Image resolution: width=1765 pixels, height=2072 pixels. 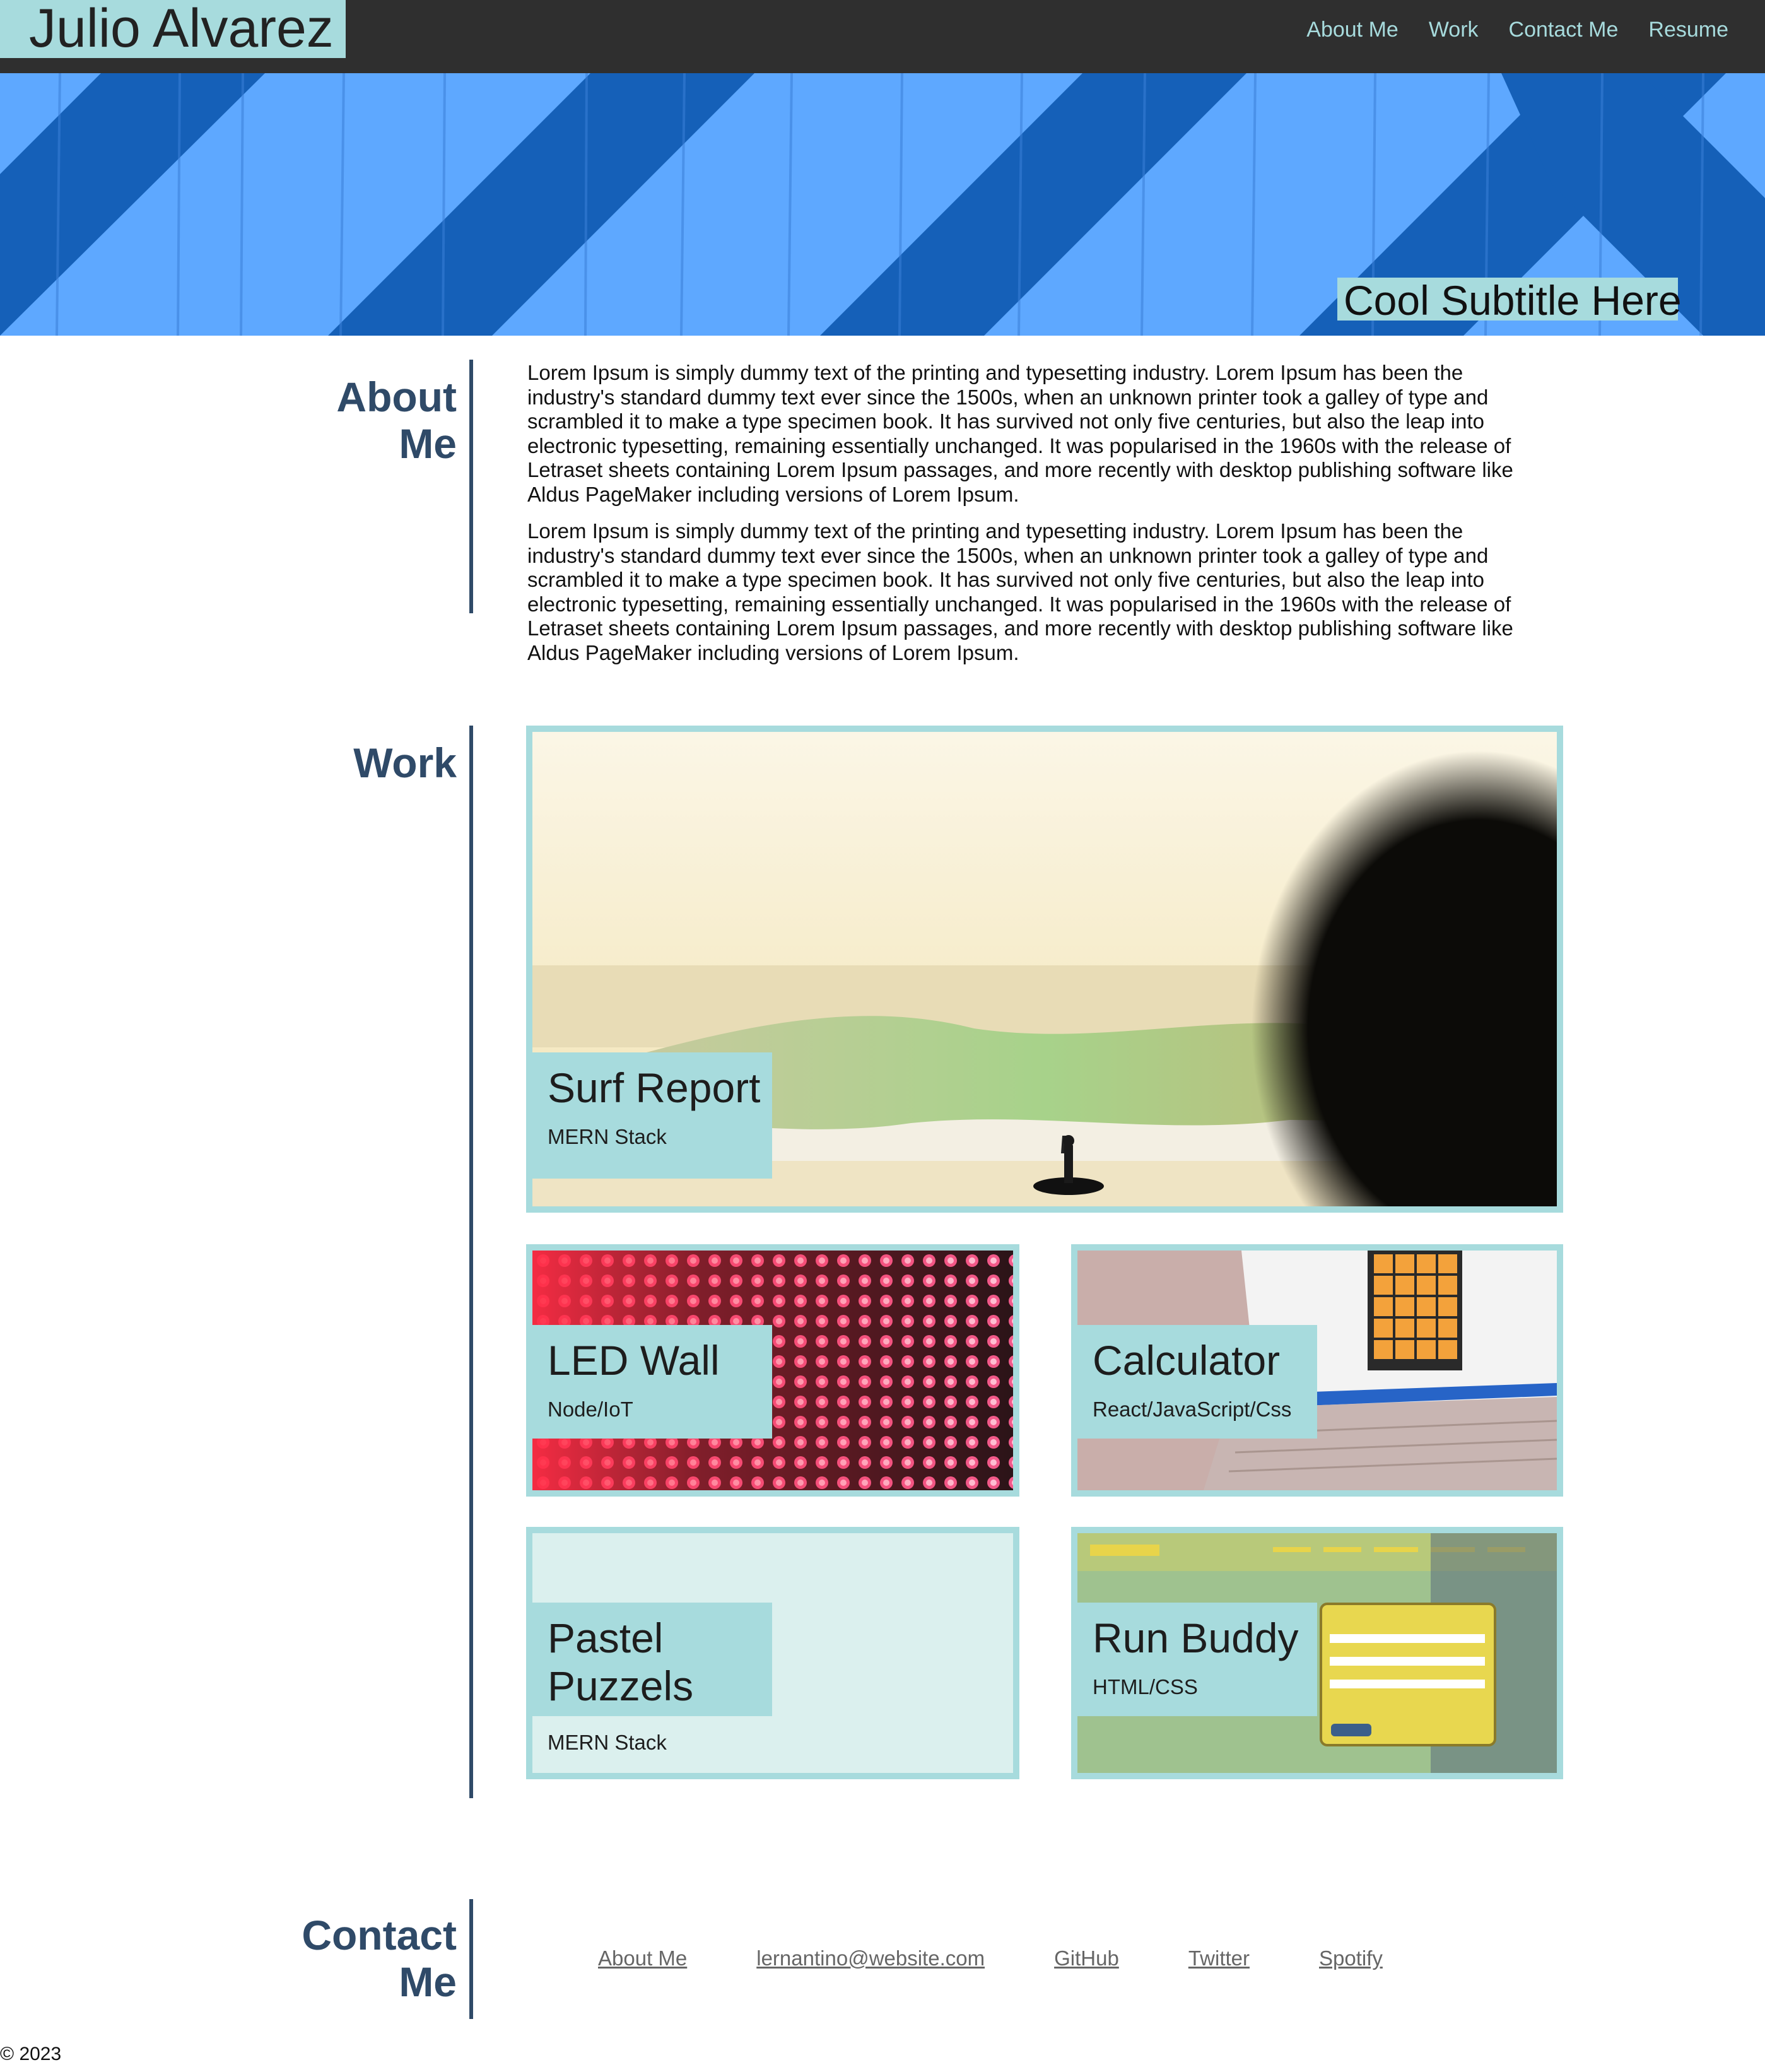 What do you see at coordinates (1353, 30) in the screenshot?
I see `nav-about-me: About Me` at bounding box center [1353, 30].